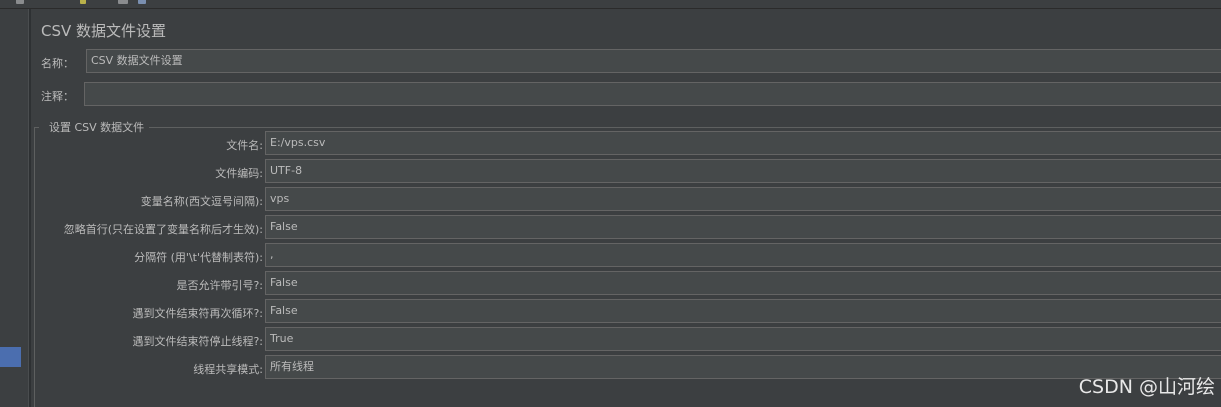 This screenshot has height=407, width=1221. What do you see at coordinates (653, 61) in the screenshot?
I see `name-field: CSV 数据文件设置` at bounding box center [653, 61].